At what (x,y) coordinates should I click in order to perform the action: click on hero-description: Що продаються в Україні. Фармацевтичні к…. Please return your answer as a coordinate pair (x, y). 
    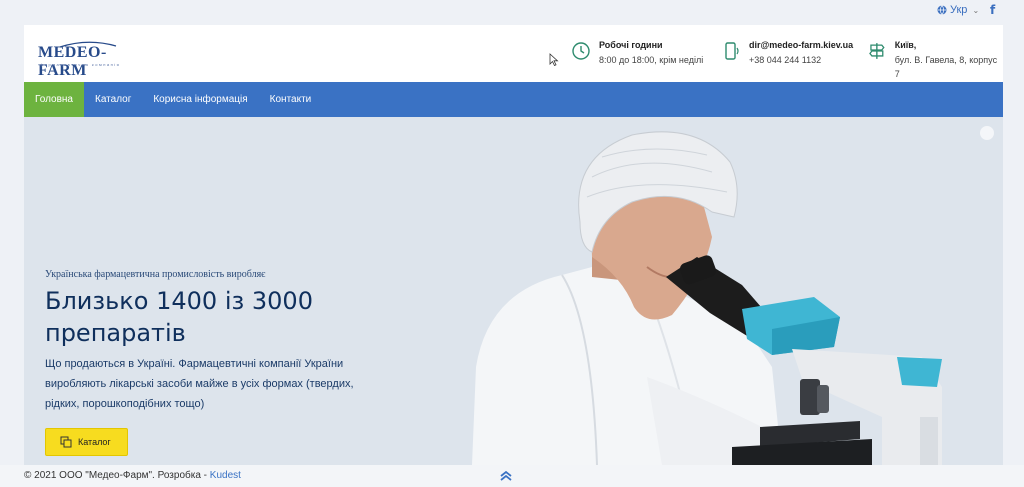
    Looking at the image, I should click on (199, 384).